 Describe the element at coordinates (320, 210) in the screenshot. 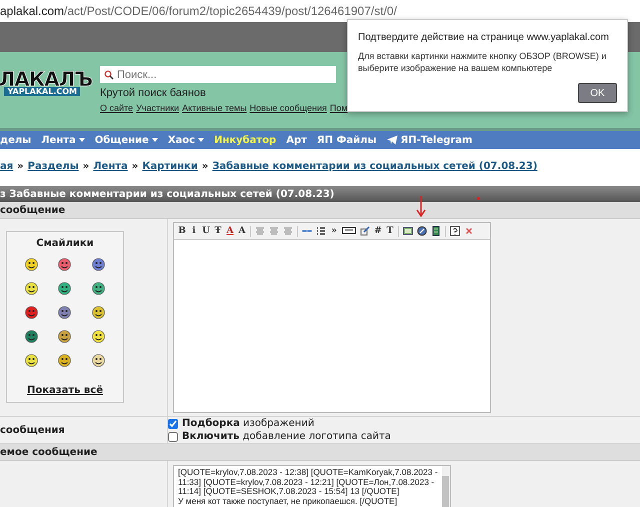

I see `section-header: сообщение` at that location.